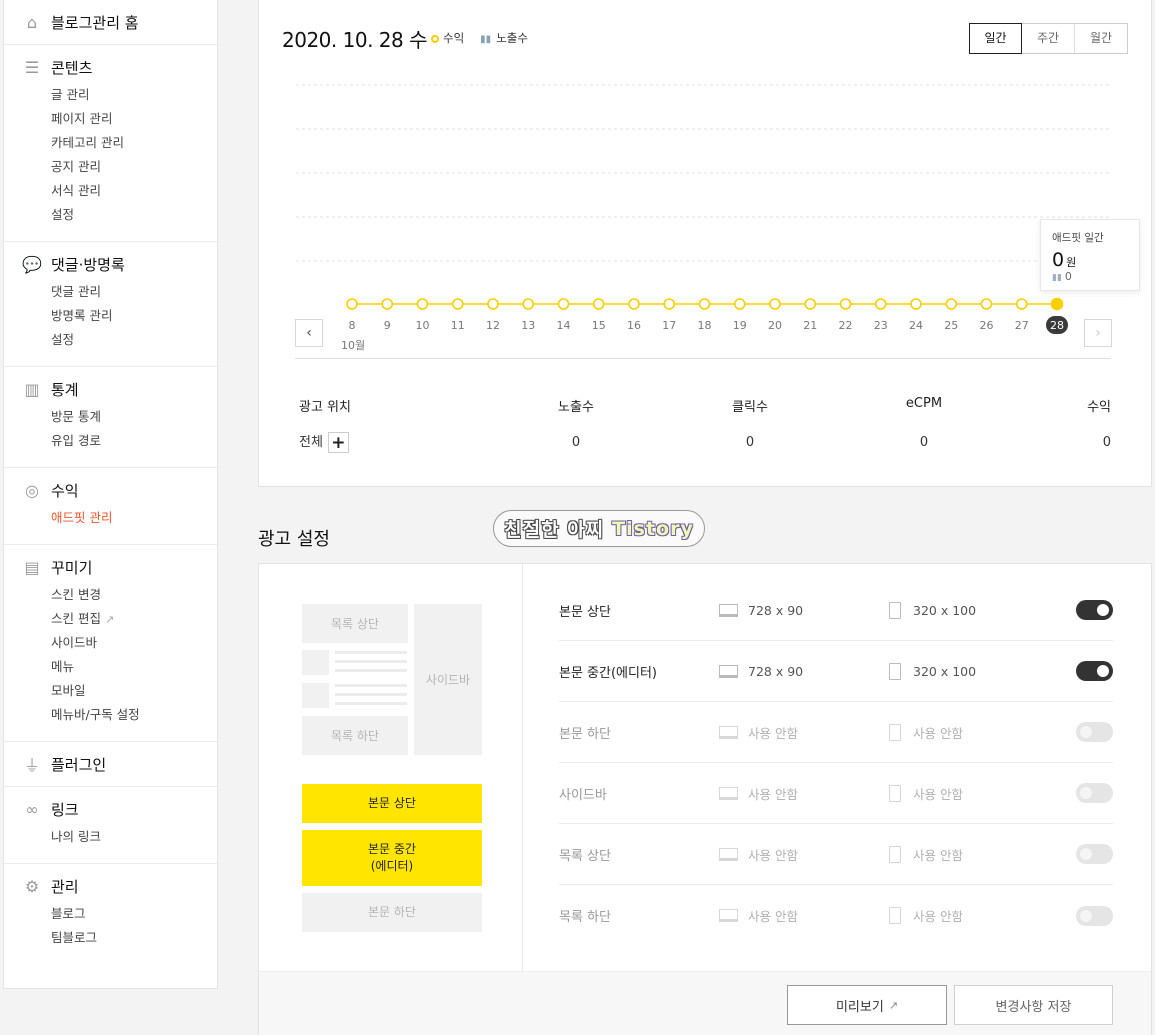 This screenshot has width=1155, height=1035. Describe the element at coordinates (110, 441) in the screenshot. I see `sidebar-item: 유입 경로` at that location.